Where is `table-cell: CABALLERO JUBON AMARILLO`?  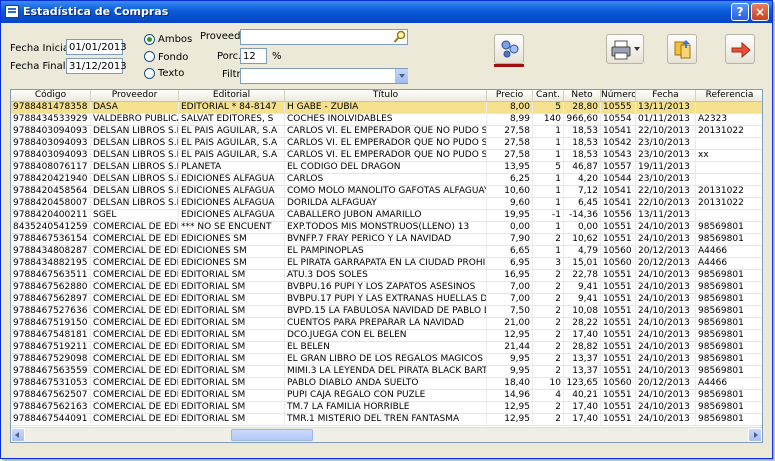
table-cell: CABALLERO JUBON AMARILLO is located at coordinates (386, 215).